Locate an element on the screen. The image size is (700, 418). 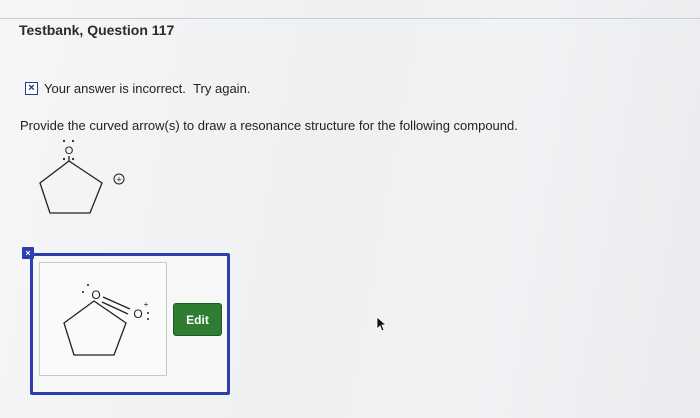
oxygen-label: O is located at coordinates (69, 151).